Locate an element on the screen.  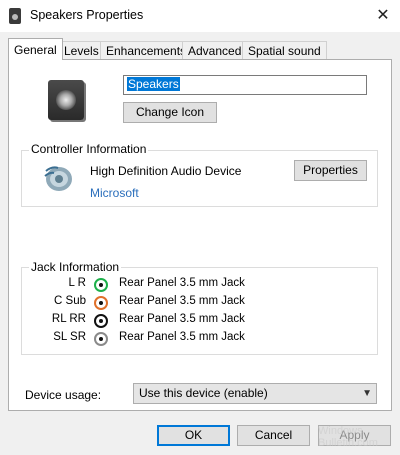
tab-enhancements: Enhancements is located at coordinates (146, 50).